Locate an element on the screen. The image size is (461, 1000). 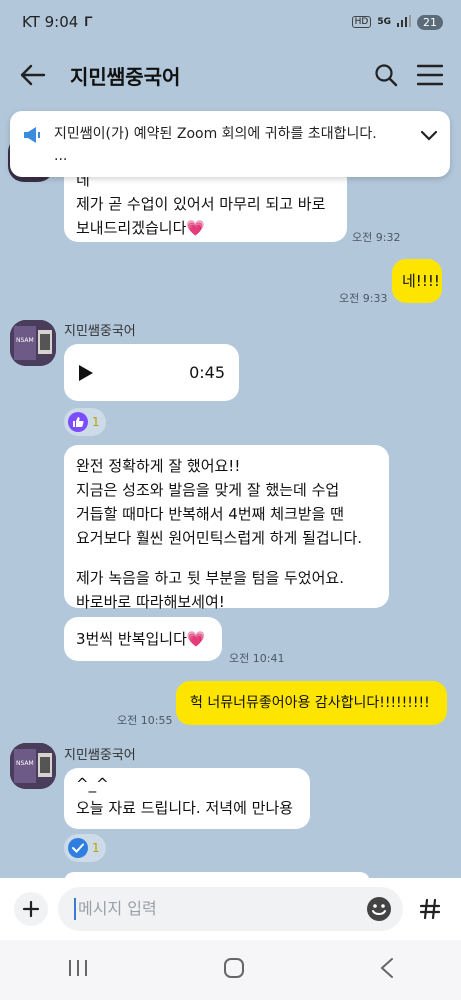
message-input-placeholder: 메시지 입력 is located at coordinates (219, 909).